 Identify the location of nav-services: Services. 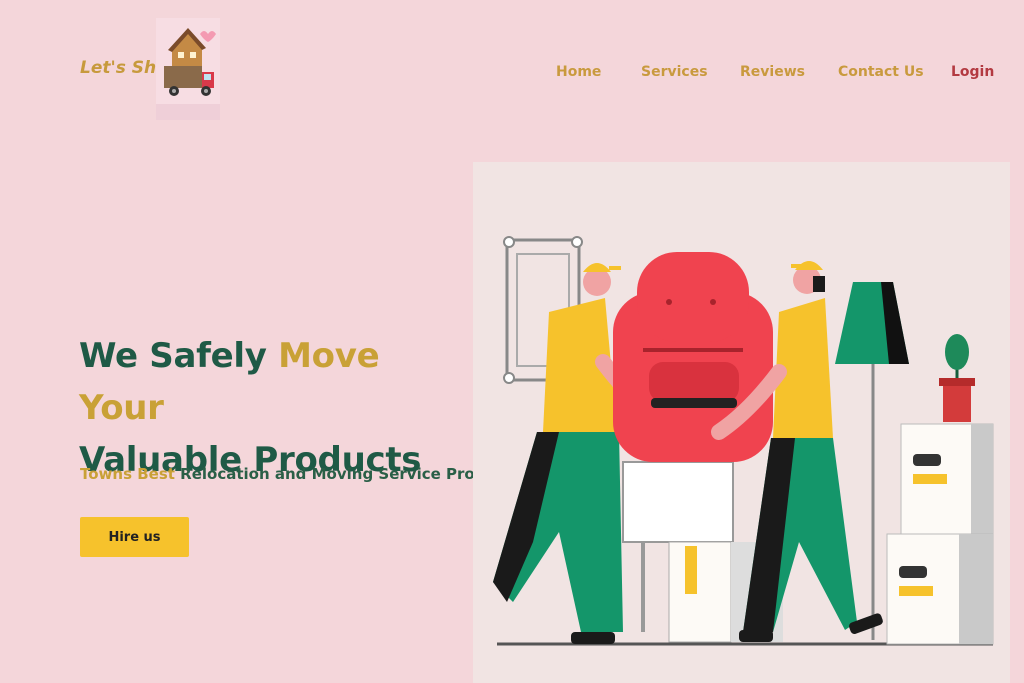
(674, 72).